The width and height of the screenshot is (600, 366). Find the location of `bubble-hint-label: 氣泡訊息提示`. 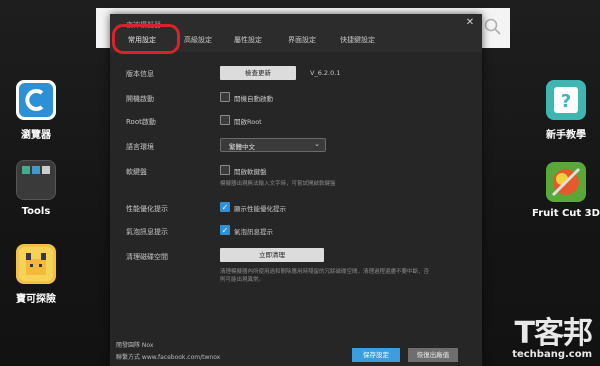

bubble-hint-label: 氣泡訊息提示 is located at coordinates (147, 232).